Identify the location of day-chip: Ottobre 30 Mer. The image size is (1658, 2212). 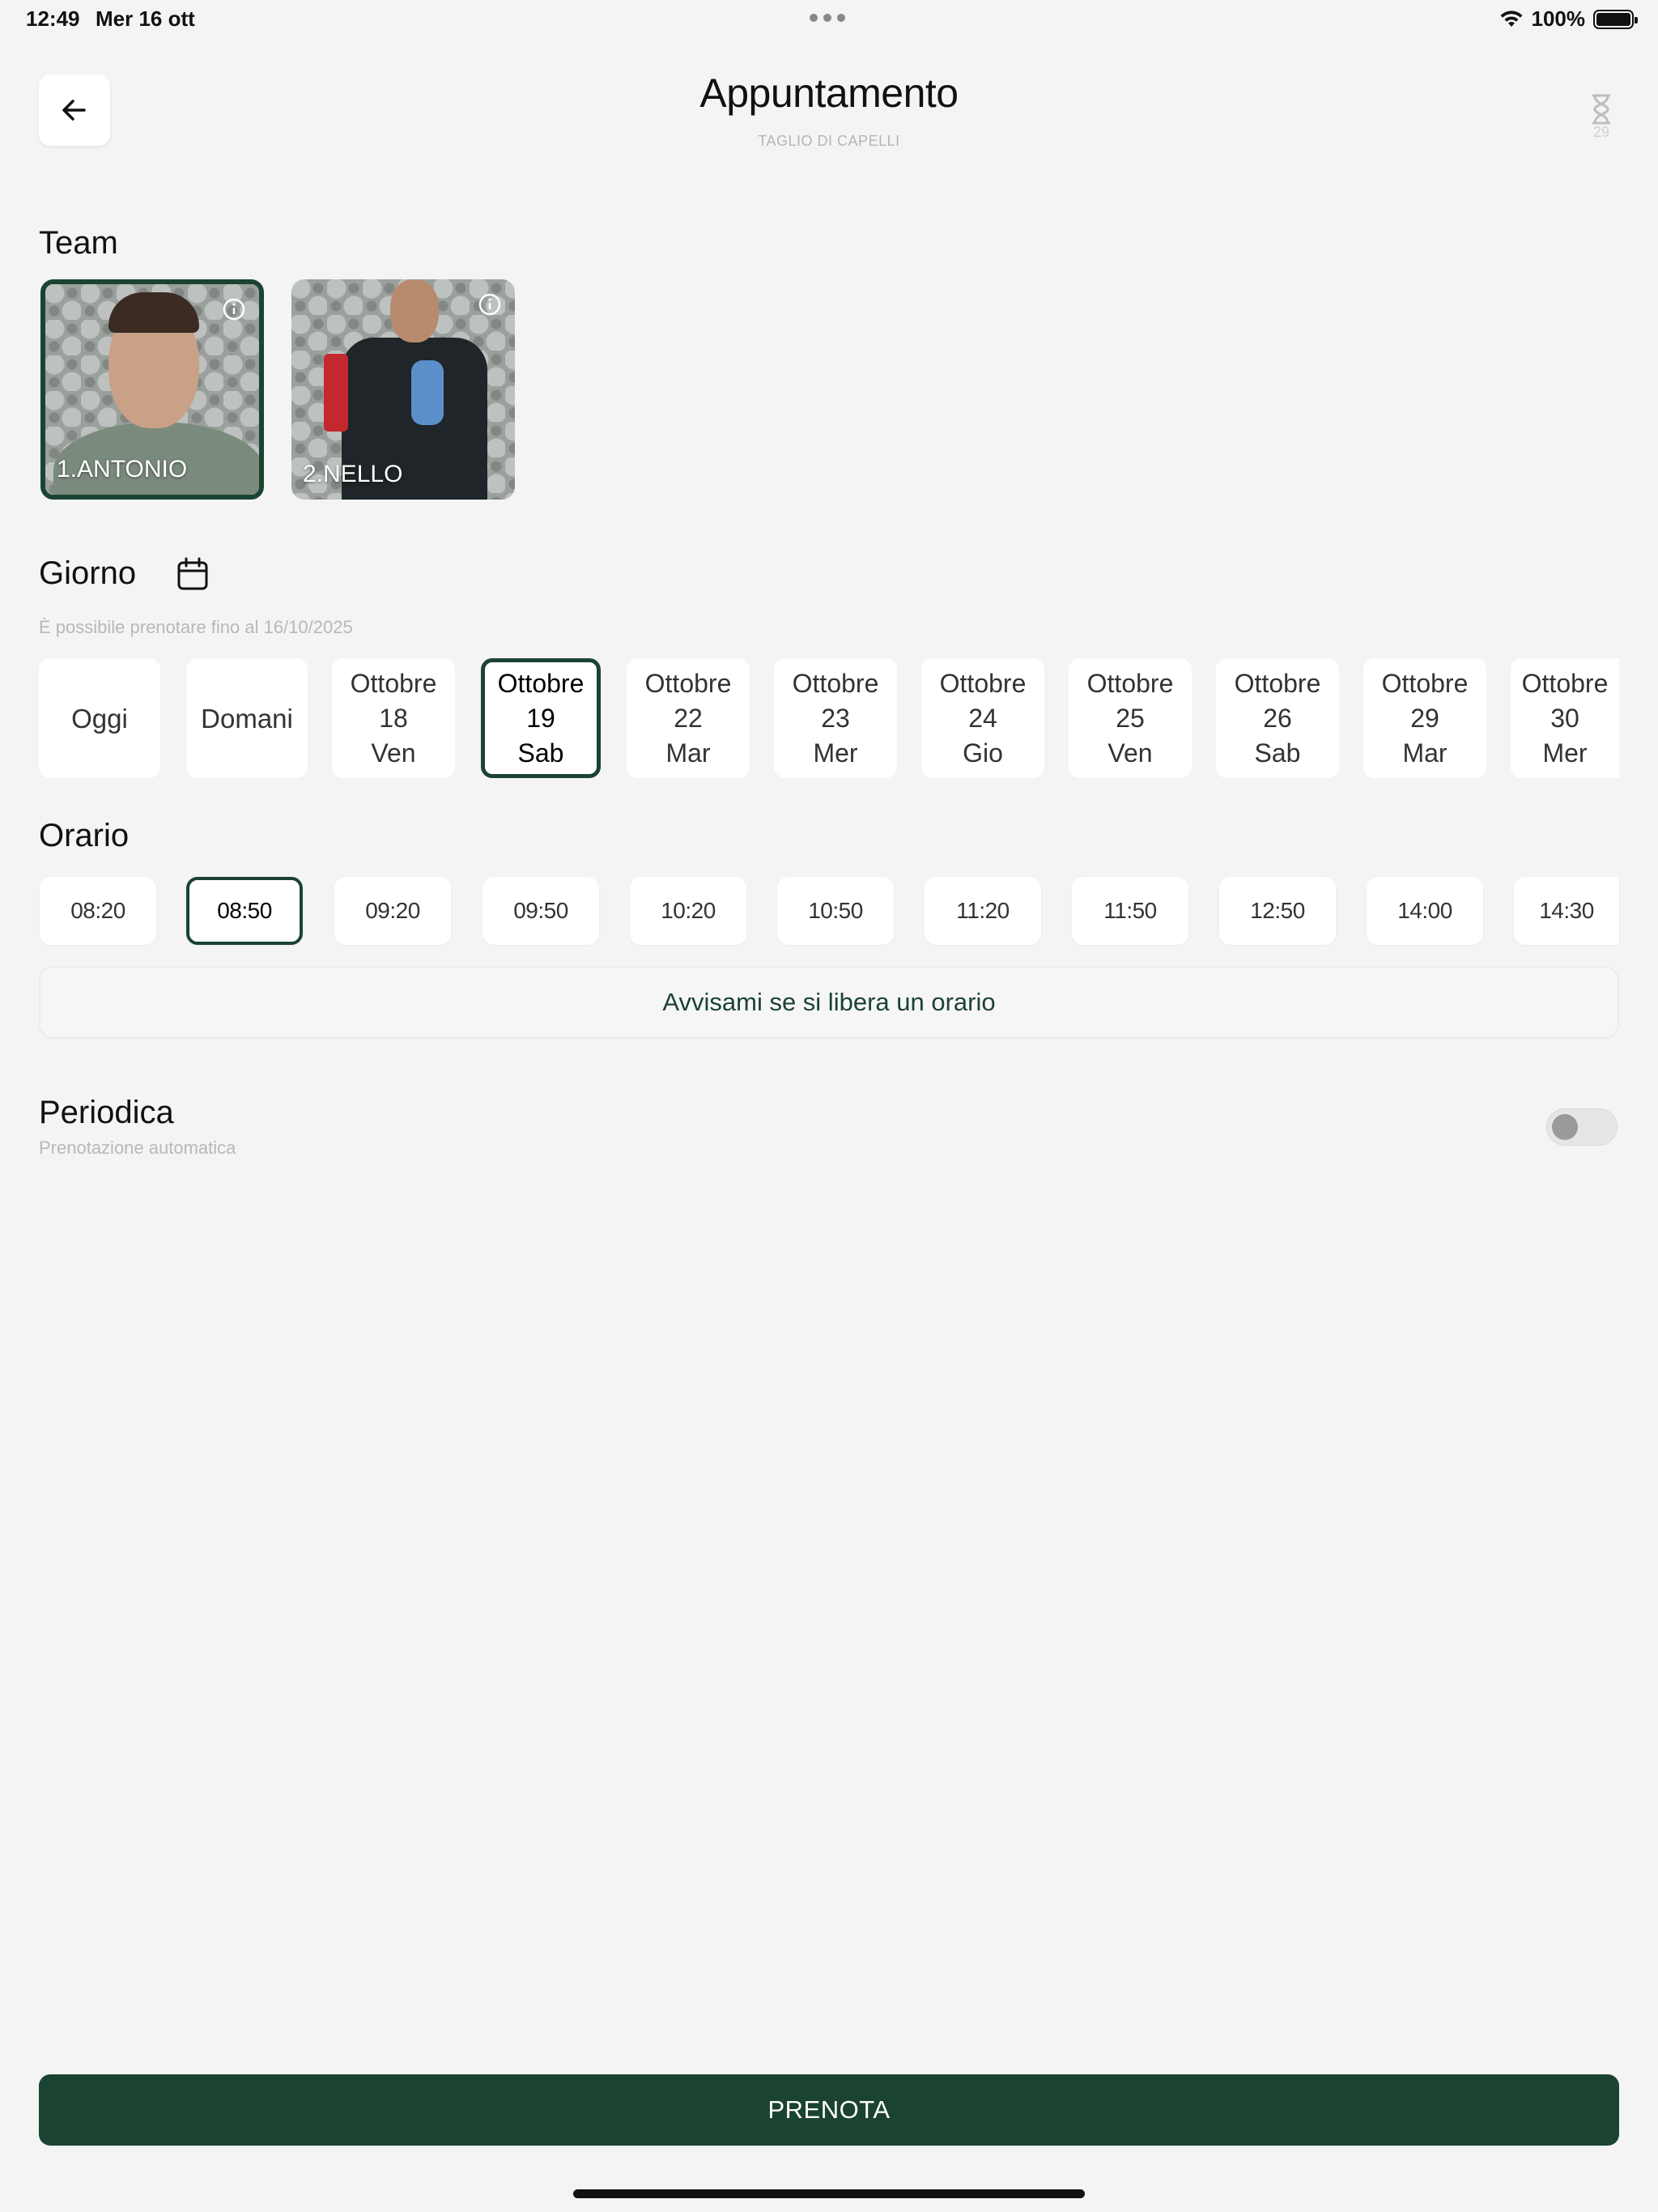
(1565, 718).